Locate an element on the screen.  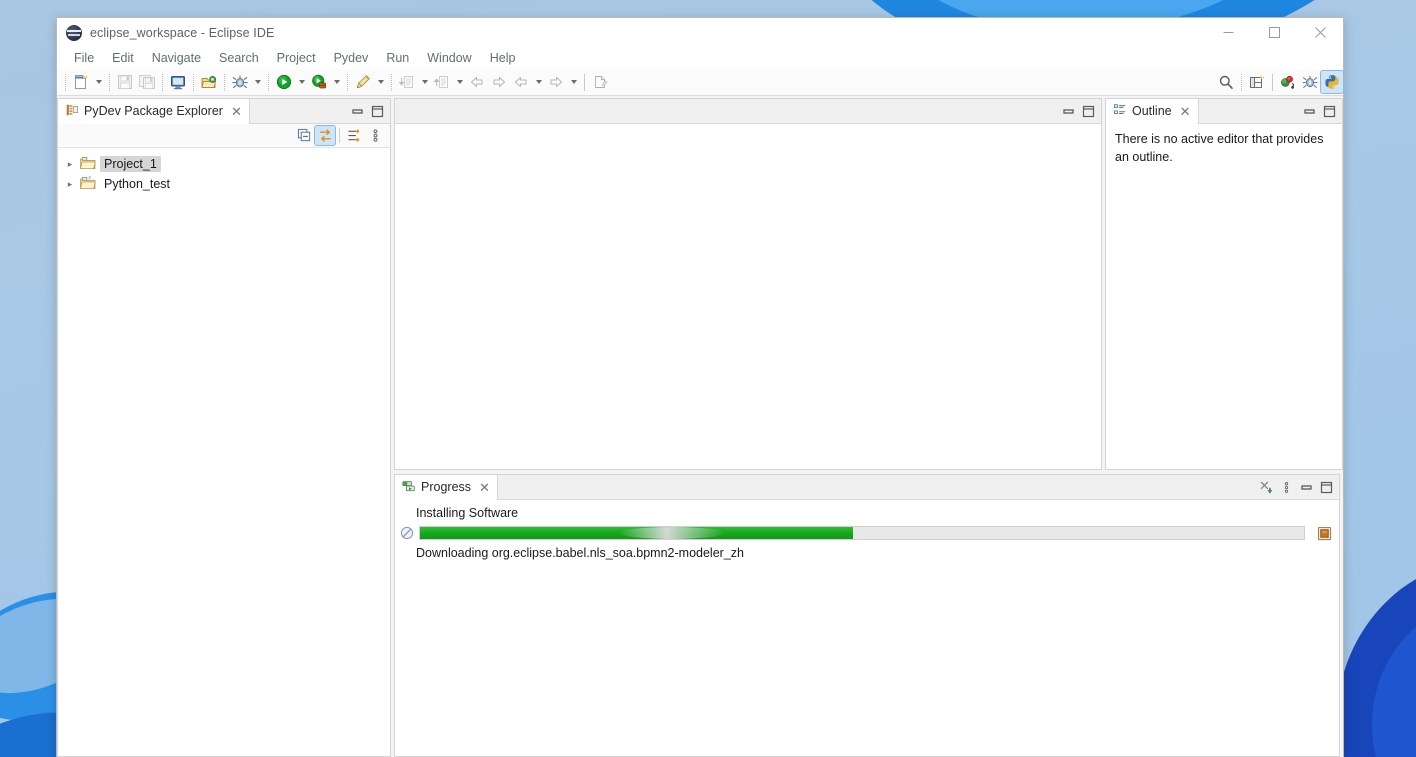
view-toolbar-separator is located at coordinates (339, 135).